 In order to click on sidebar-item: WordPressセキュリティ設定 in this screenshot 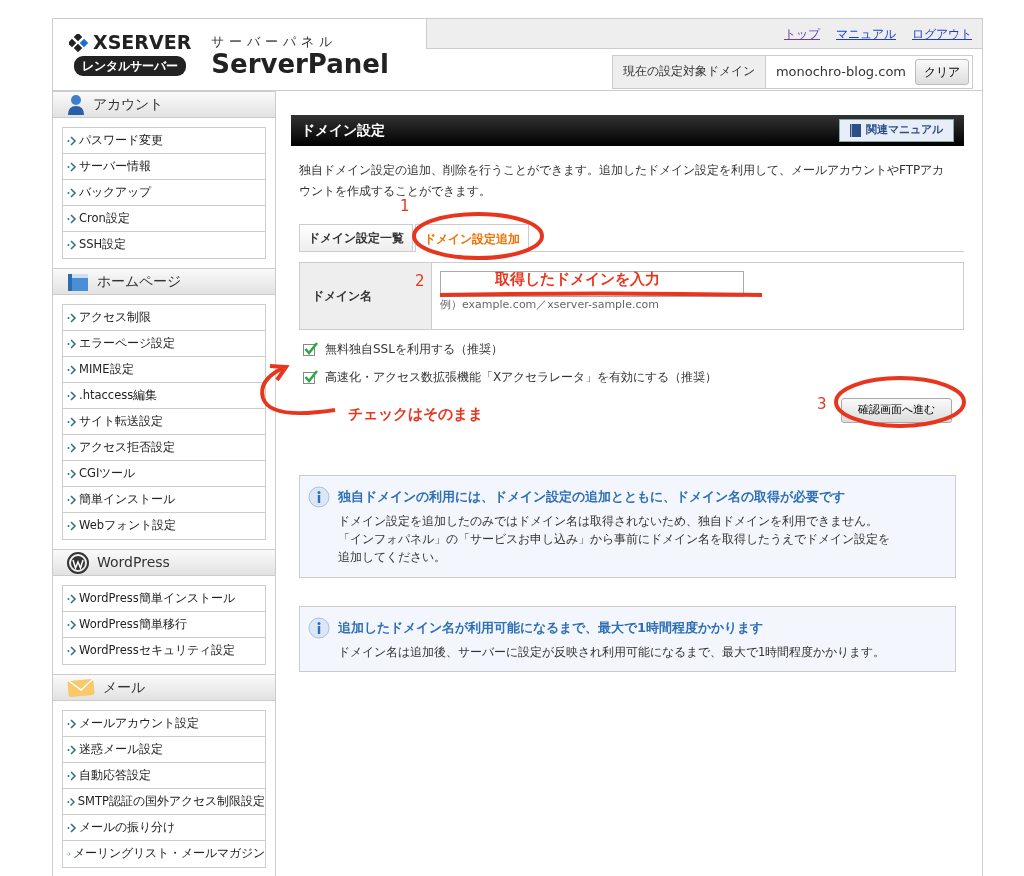, I will do `click(164, 651)`.